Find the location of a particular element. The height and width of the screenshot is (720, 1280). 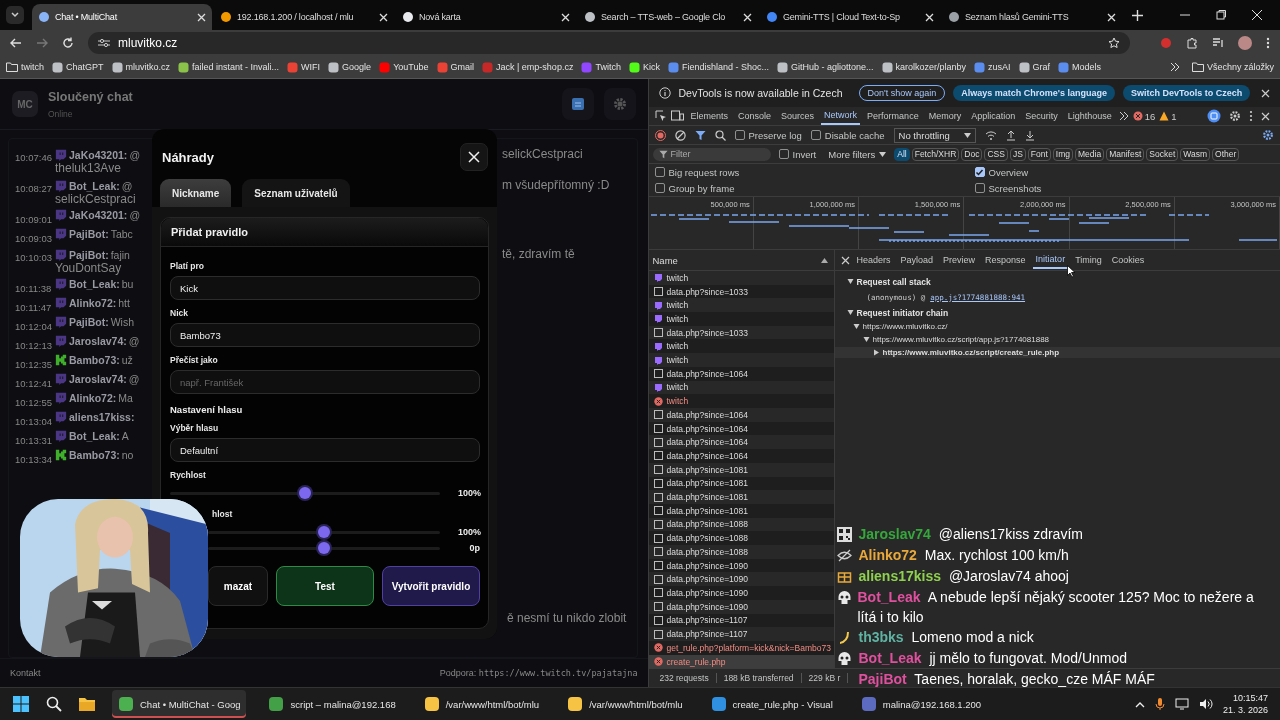

devtools-tab: Performance is located at coordinates (893, 116).